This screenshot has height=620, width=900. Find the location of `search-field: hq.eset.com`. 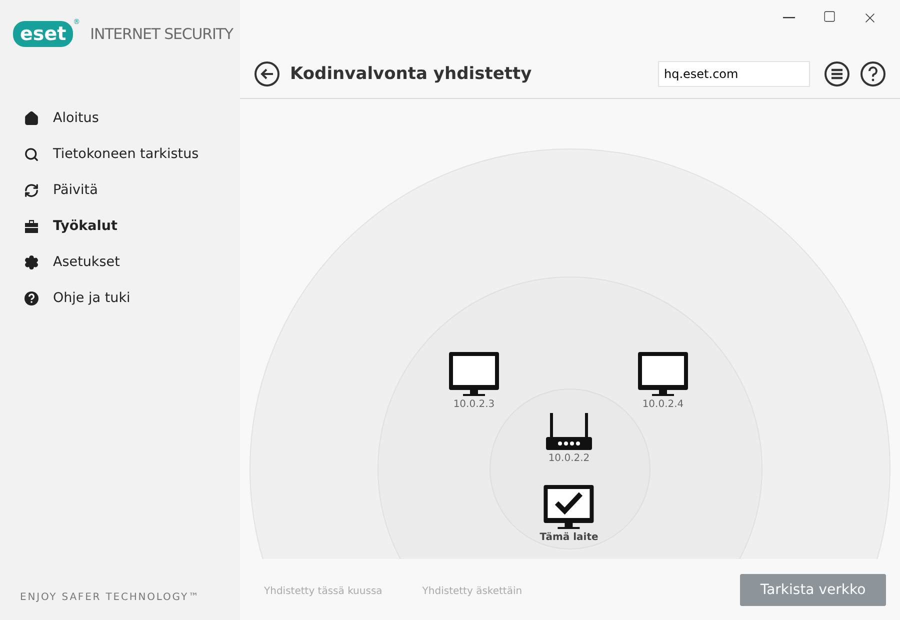

search-field: hq.eset.com is located at coordinates (734, 74).